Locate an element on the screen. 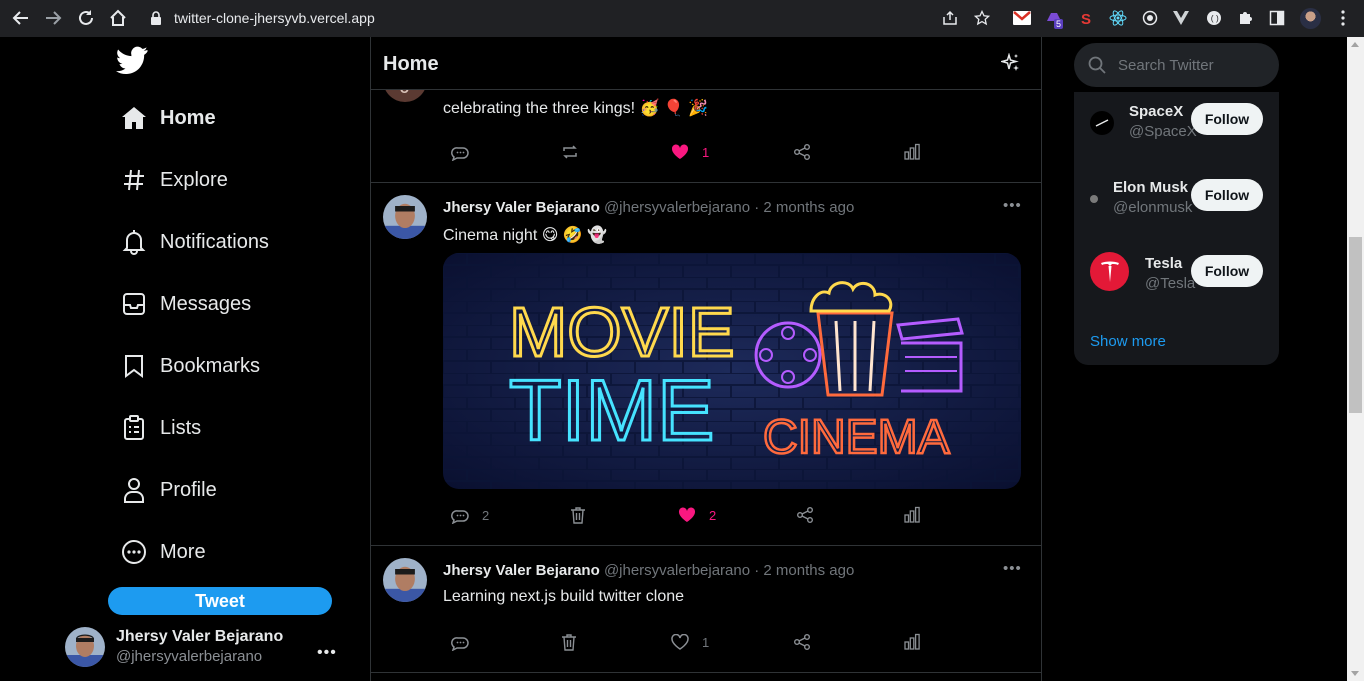 The height and width of the screenshot is (681, 1364). sidebar-item-home: Home is located at coordinates (168, 118).